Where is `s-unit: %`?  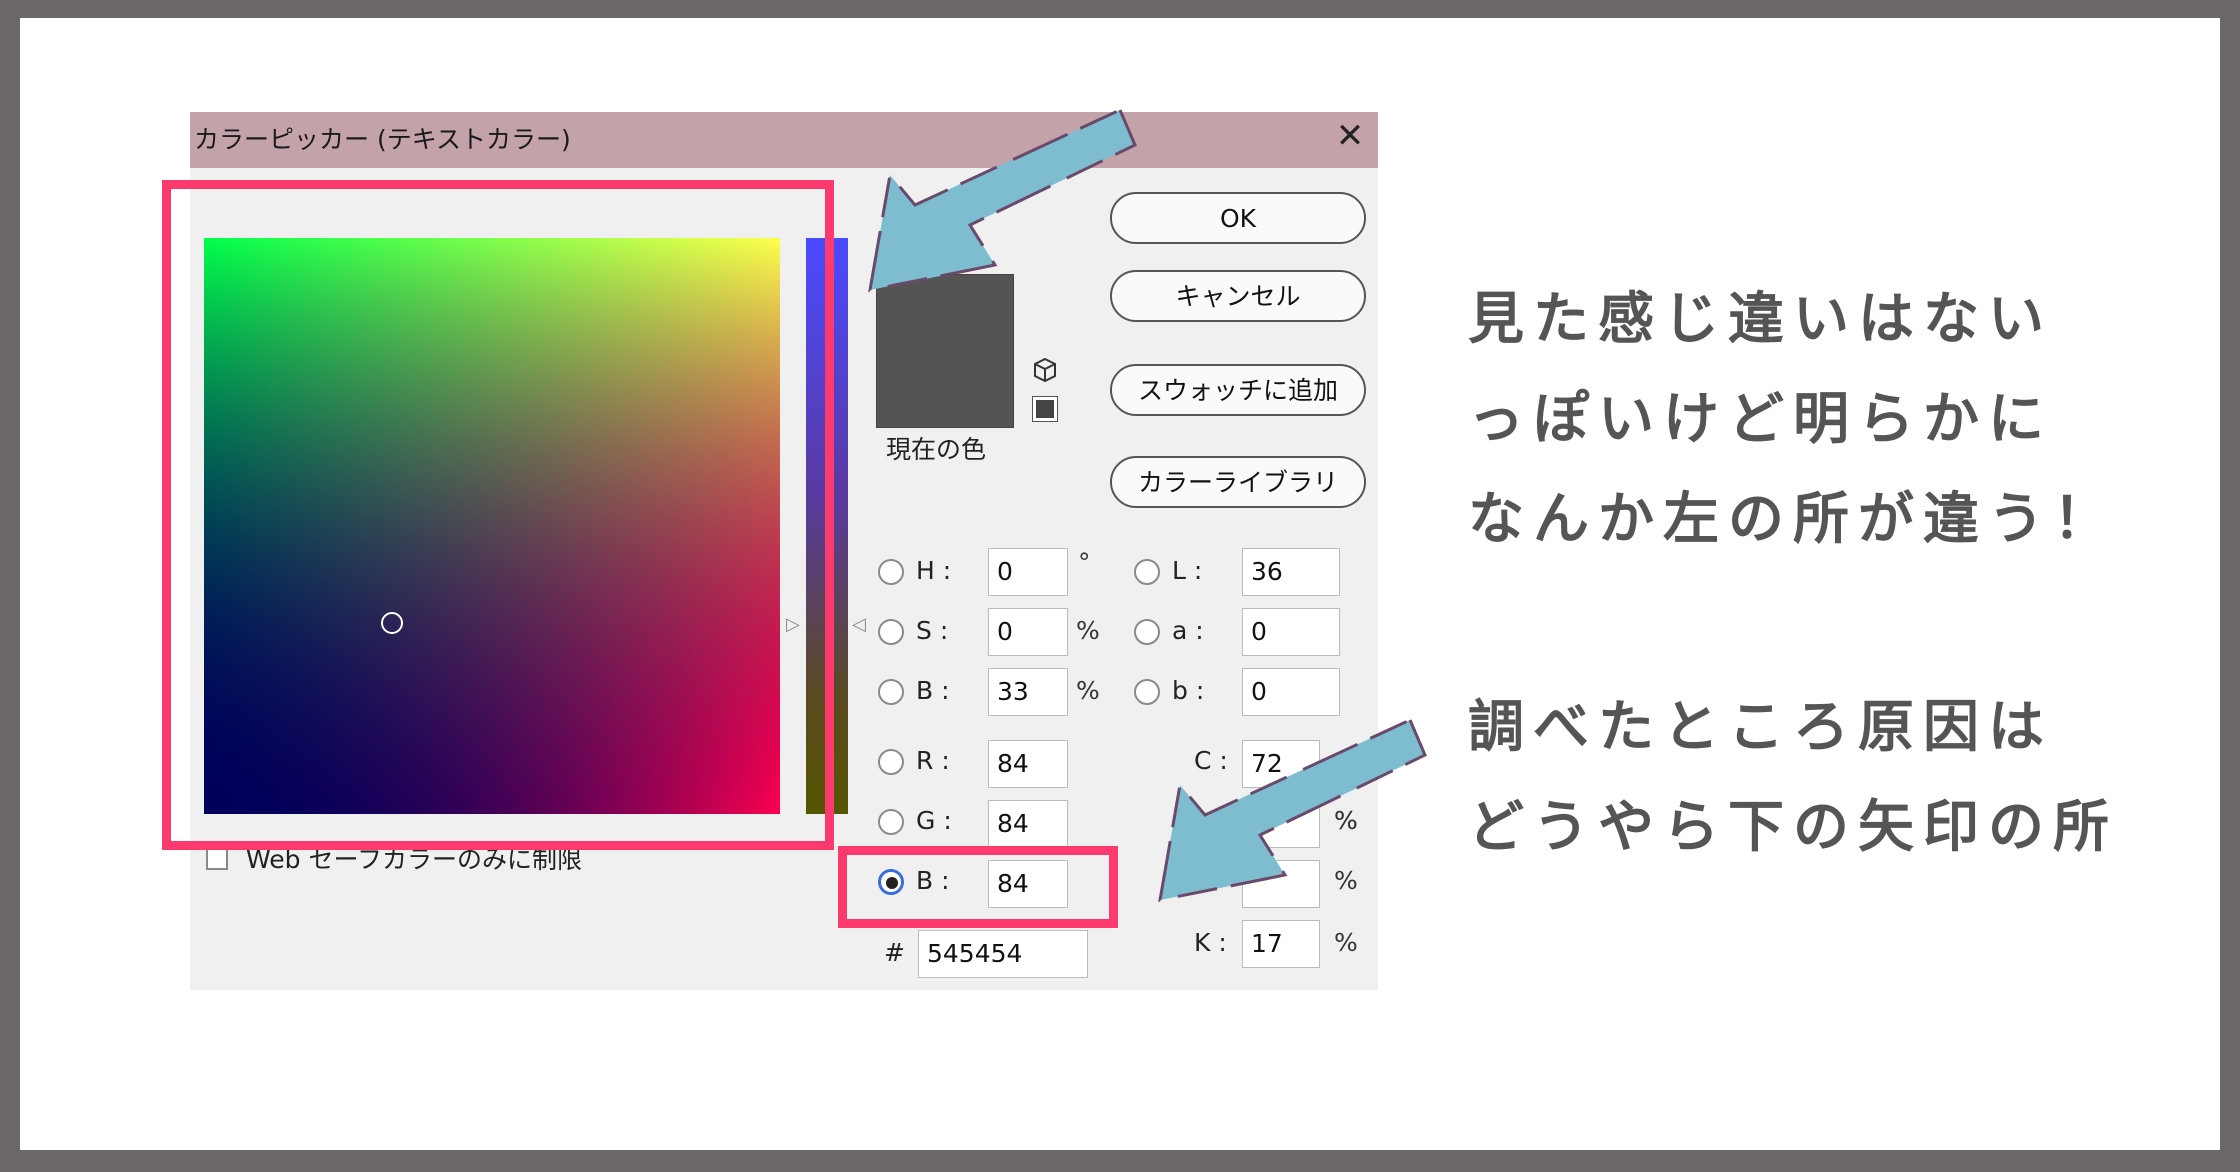
s-unit: % is located at coordinates (1088, 630).